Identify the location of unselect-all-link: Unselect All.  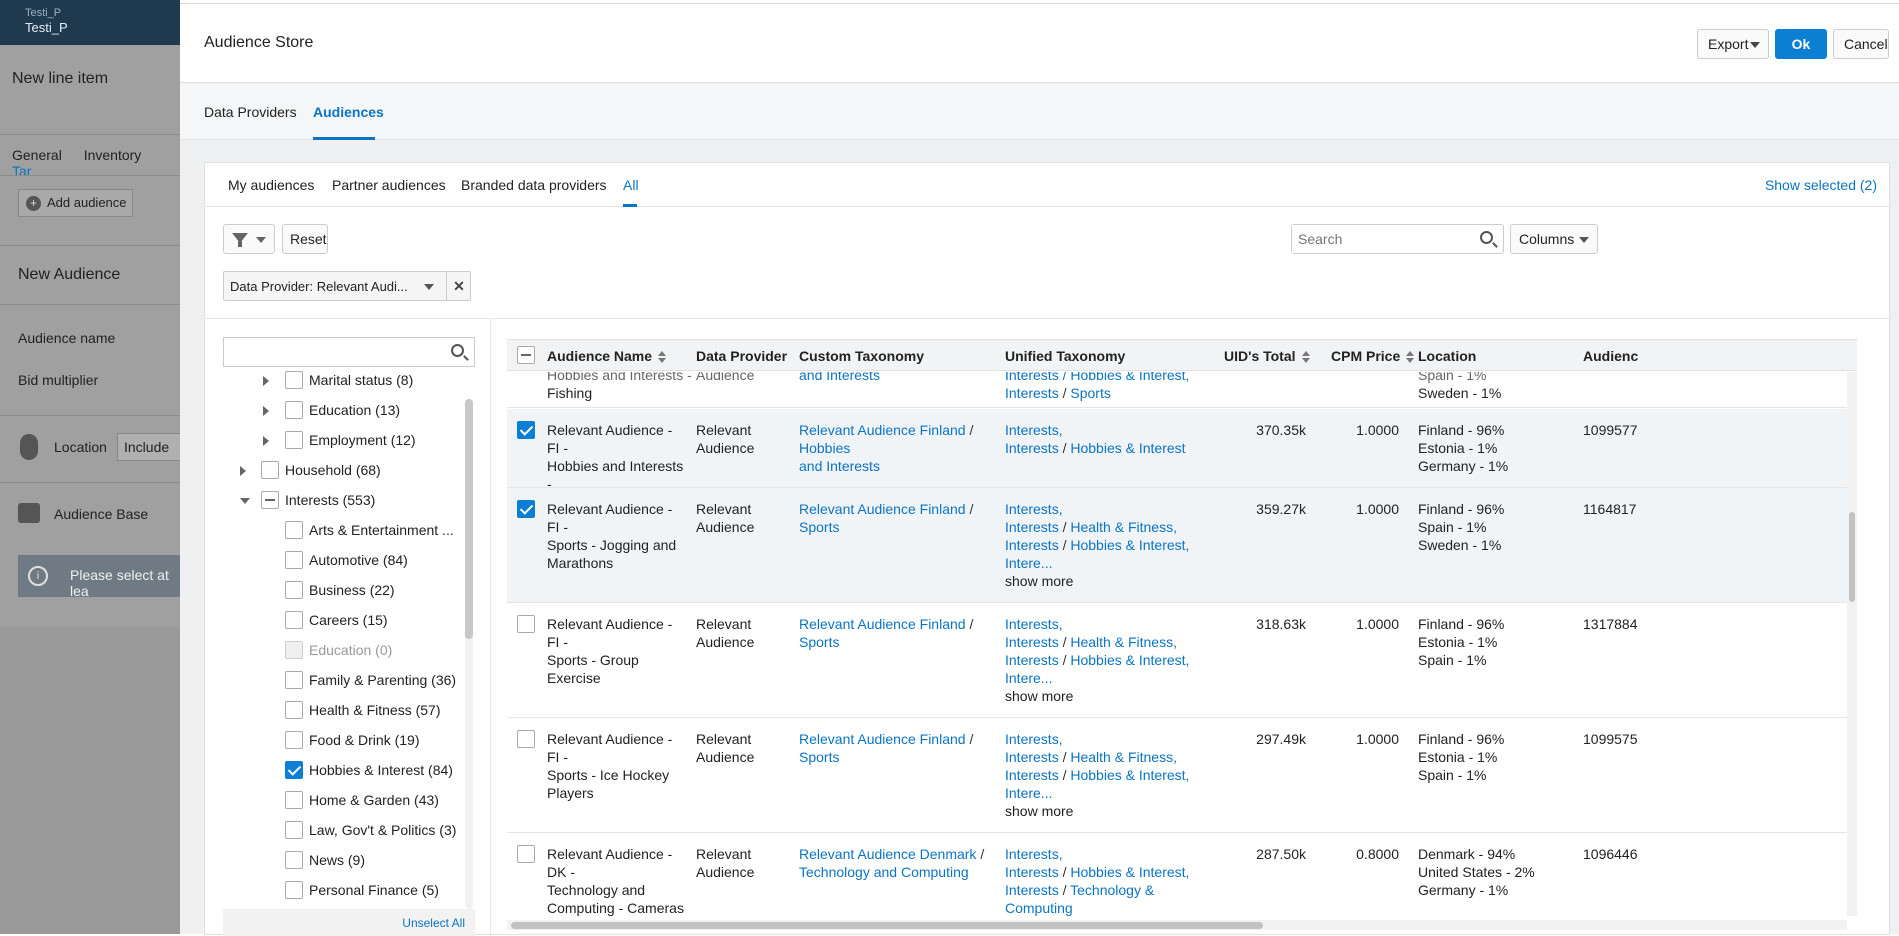
(433, 923).